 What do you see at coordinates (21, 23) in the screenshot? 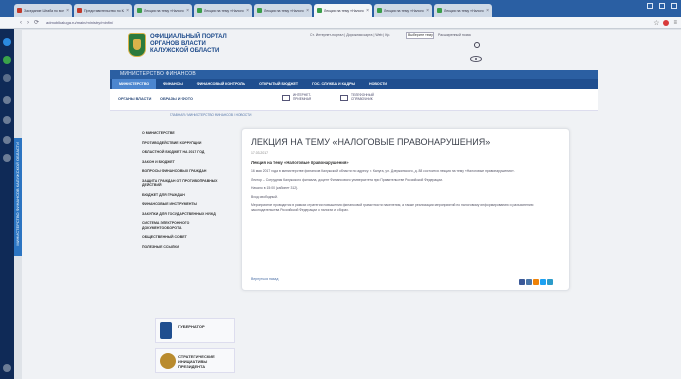
I see `back-icon: ‹` at bounding box center [21, 23].